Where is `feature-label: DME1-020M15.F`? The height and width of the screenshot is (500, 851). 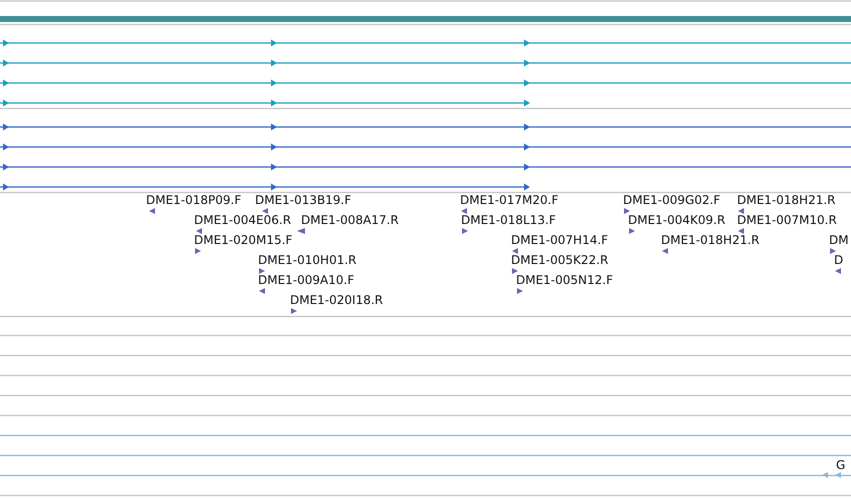
feature-label: DME1-020M15.F is located at coordinates (243, 240).